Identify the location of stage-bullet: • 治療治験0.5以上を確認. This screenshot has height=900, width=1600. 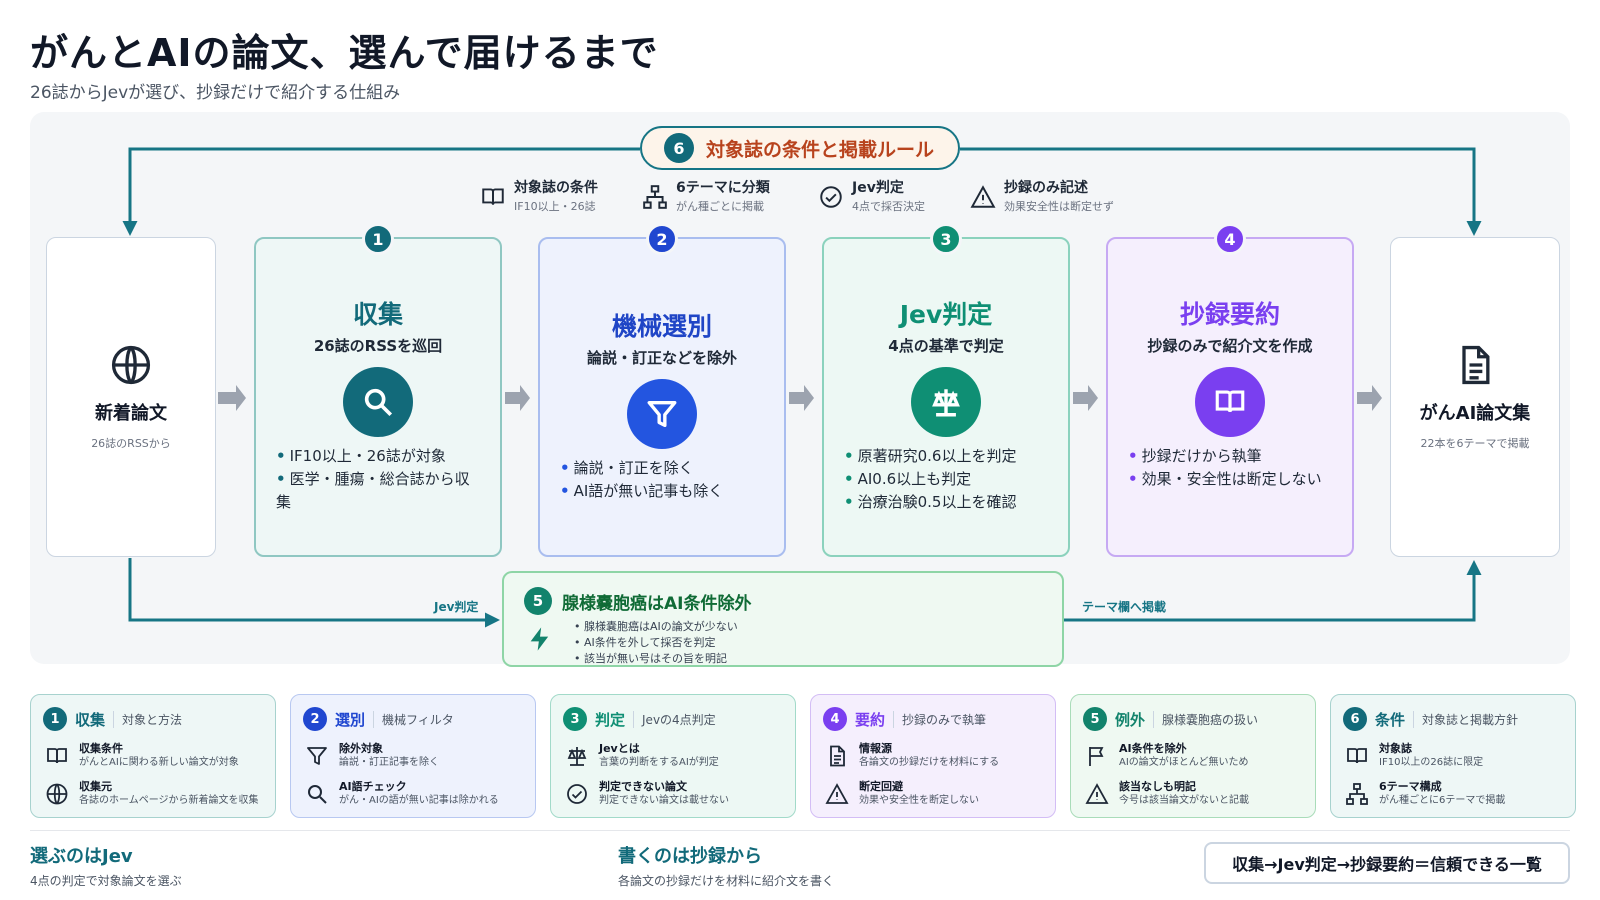
(930, 502).